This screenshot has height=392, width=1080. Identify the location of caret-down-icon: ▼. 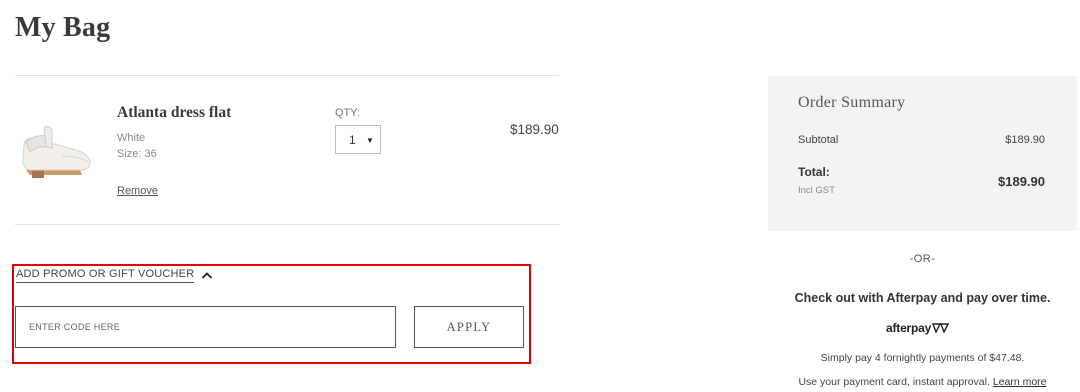
(370, 140).